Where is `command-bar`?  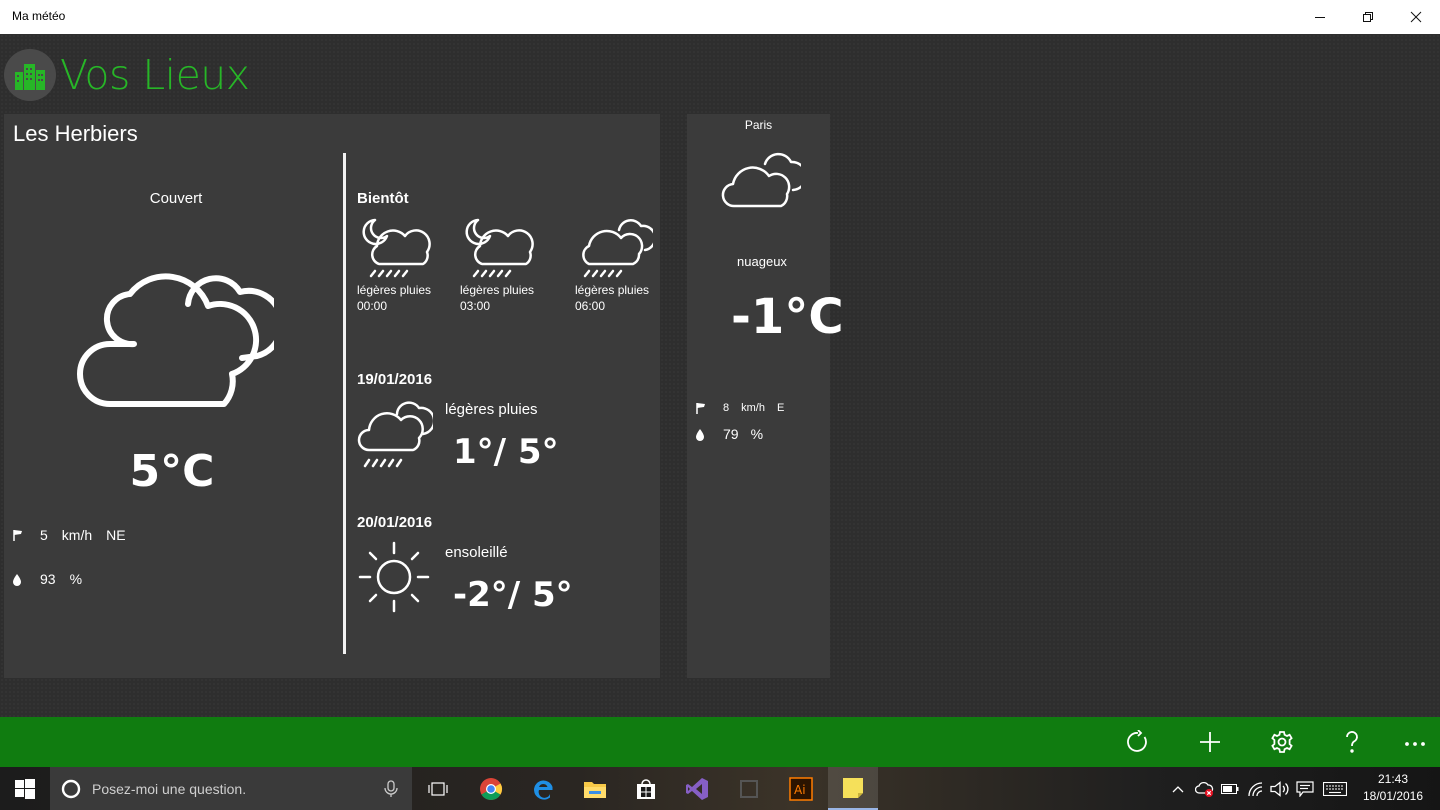
command-bar is located at coordinates (720, 742).